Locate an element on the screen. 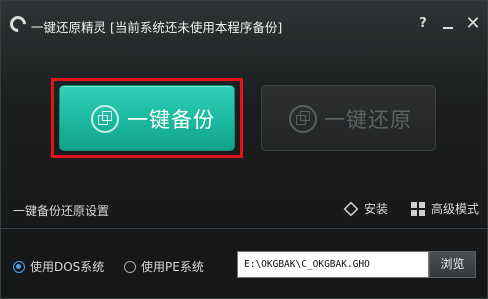  advanced-mode-link: 高级模式 is located at coordinates (445, 208).